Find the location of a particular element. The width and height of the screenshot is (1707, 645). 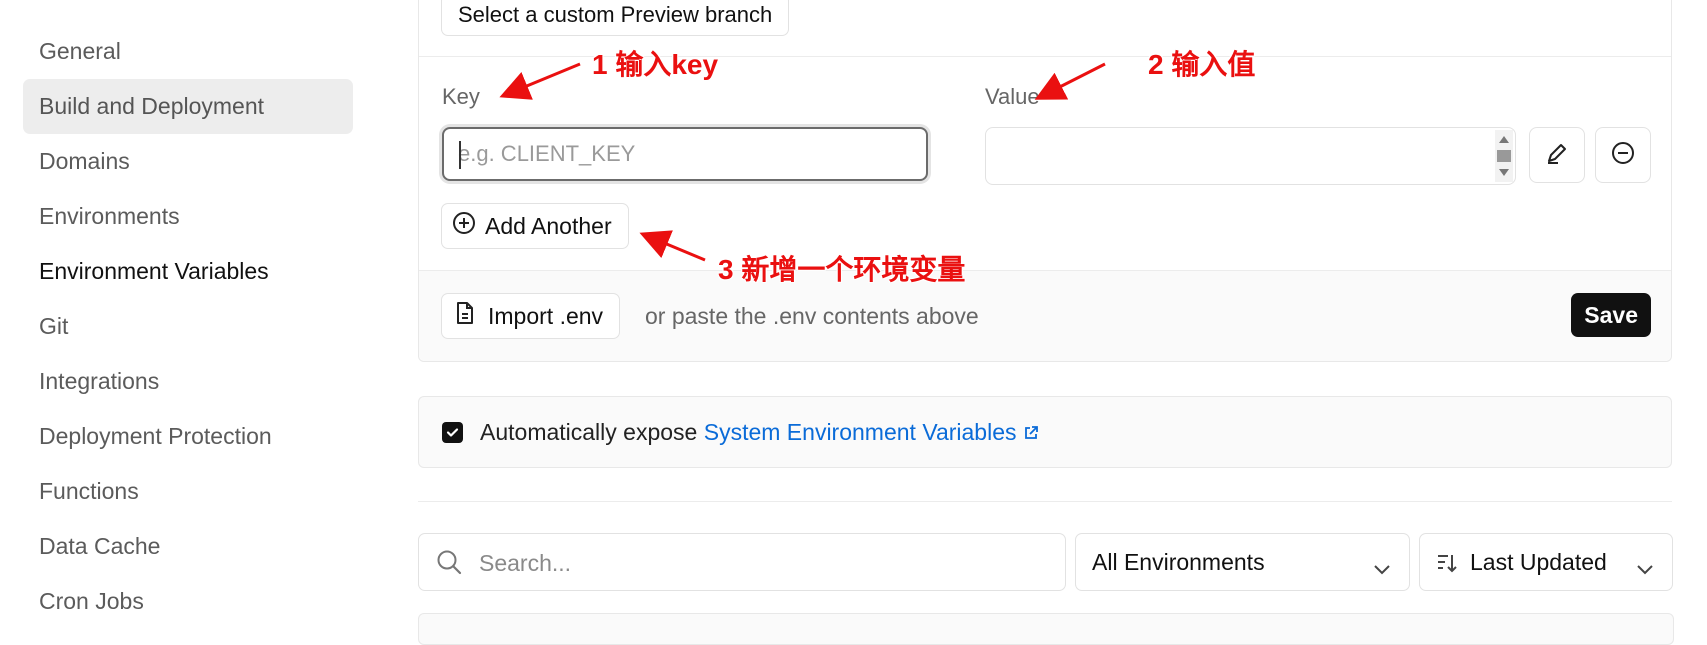

sidebar-item-environment-variables: Environment Variables is located at coordinates (188, 271).